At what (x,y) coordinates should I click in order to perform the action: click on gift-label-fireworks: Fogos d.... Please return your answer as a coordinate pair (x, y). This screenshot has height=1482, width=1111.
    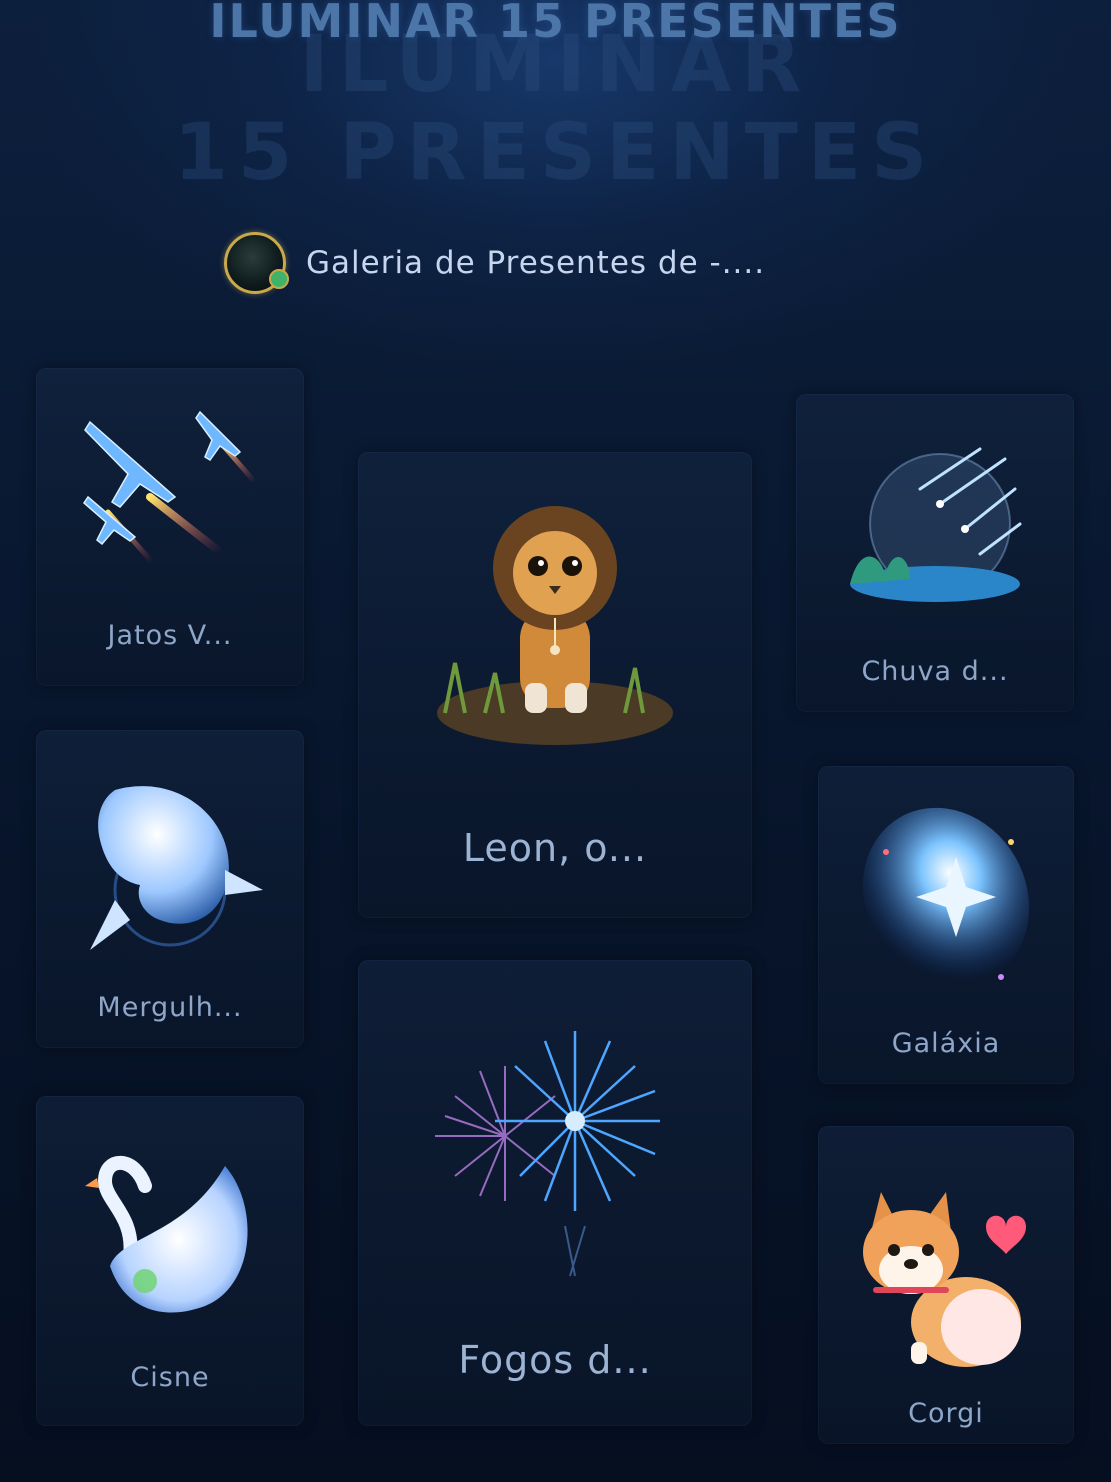
    Looking at the image, I should click on (555, 1360).